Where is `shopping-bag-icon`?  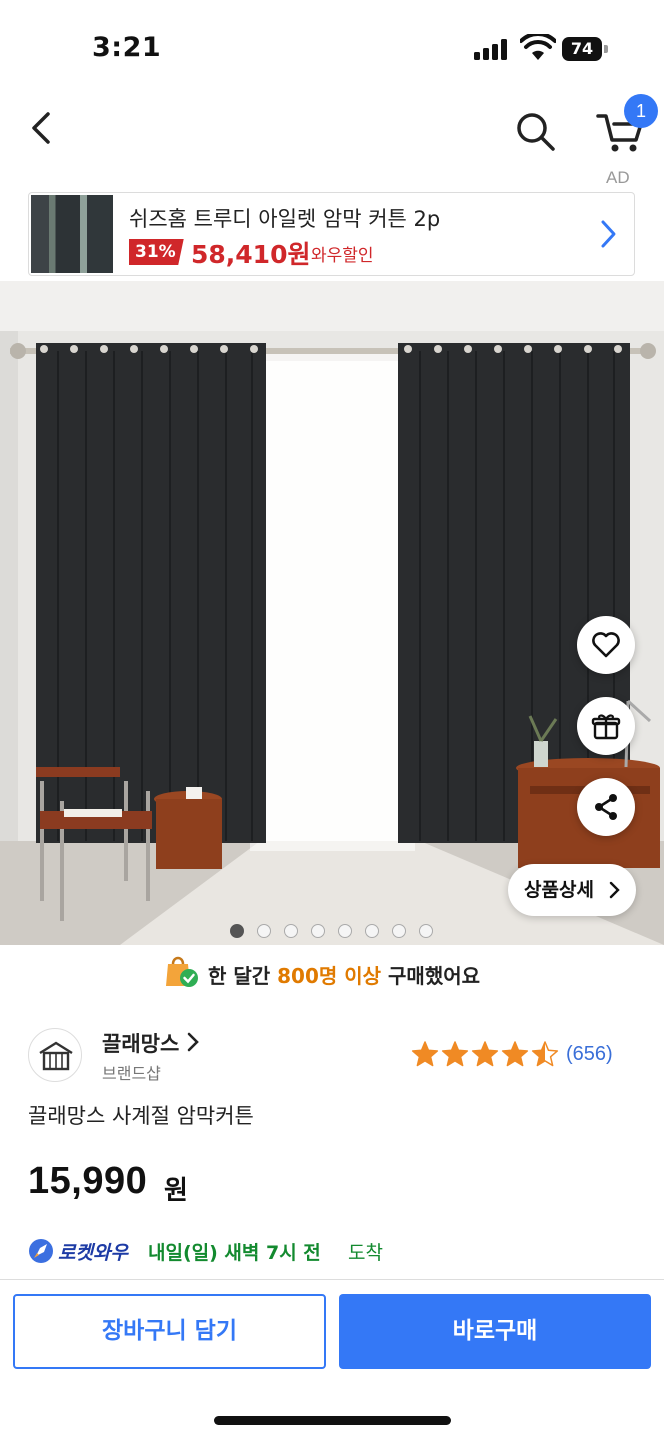
shopping-bag-icon is located at coordinates (182, 971).